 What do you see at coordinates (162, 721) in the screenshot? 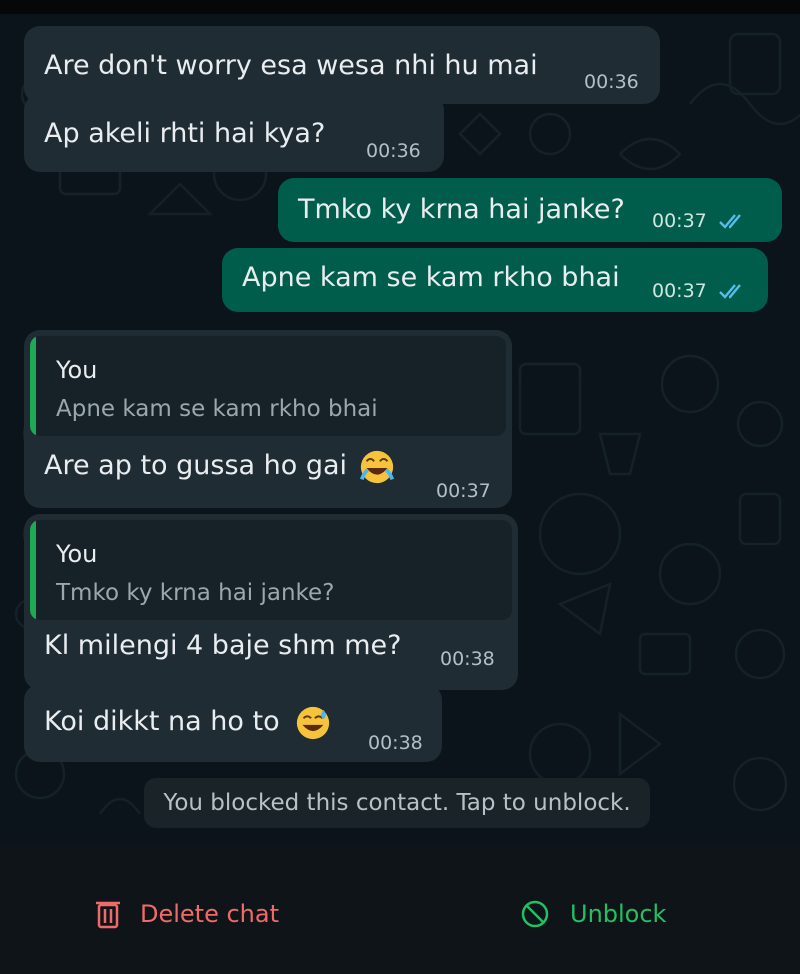
I see `message-text: Koi dikkt na ho to` at bounding box center [162, 721].